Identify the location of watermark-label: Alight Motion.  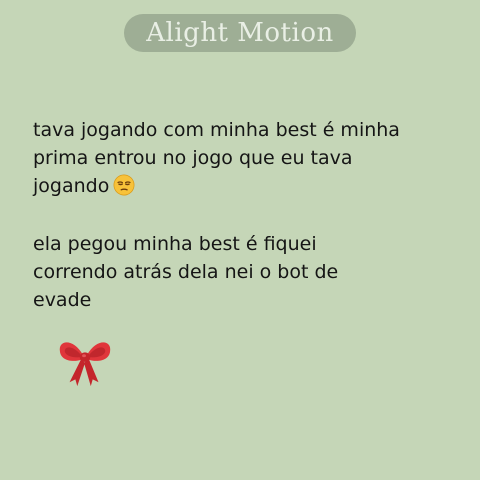
(240, 33).